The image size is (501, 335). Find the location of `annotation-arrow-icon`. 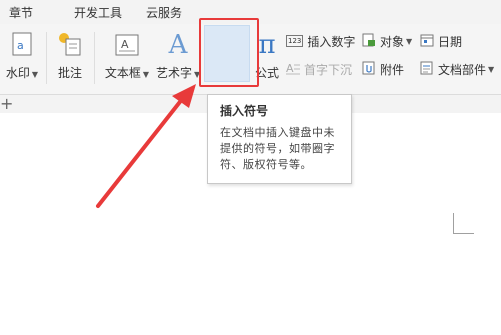

annotation-arrow-icon is located at coordinates (146, 146).